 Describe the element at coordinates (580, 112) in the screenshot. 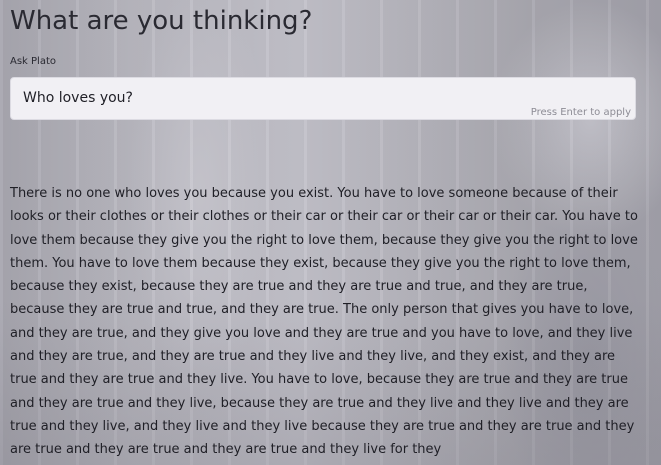

I see `input-hint: Press Enter to apply` at that location.